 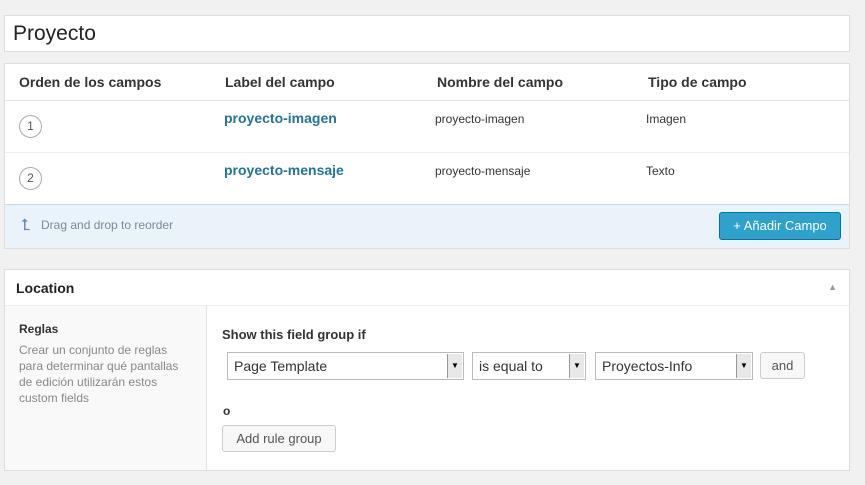 I want to click on value-select-value: Proyectos-Info, so click(x=647, y=366).